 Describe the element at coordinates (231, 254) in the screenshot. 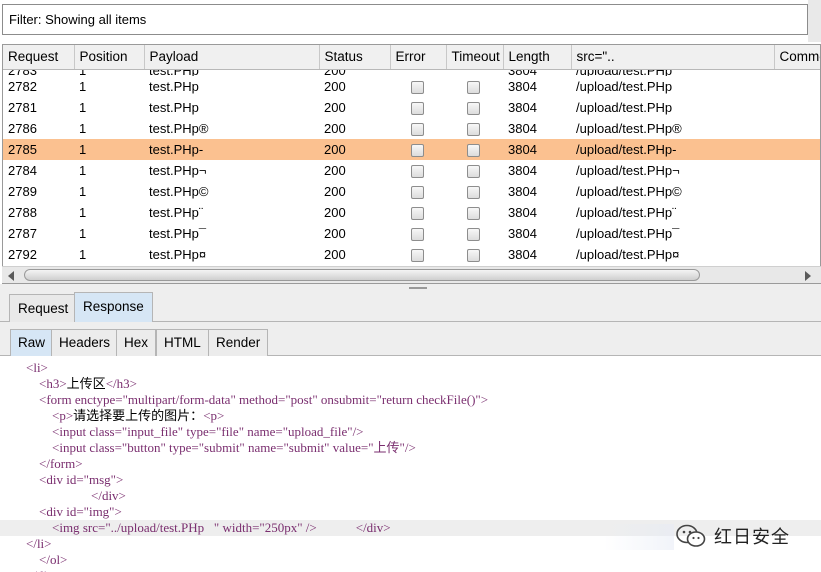

I see `cell-payload: test.PHp¤` at that location.